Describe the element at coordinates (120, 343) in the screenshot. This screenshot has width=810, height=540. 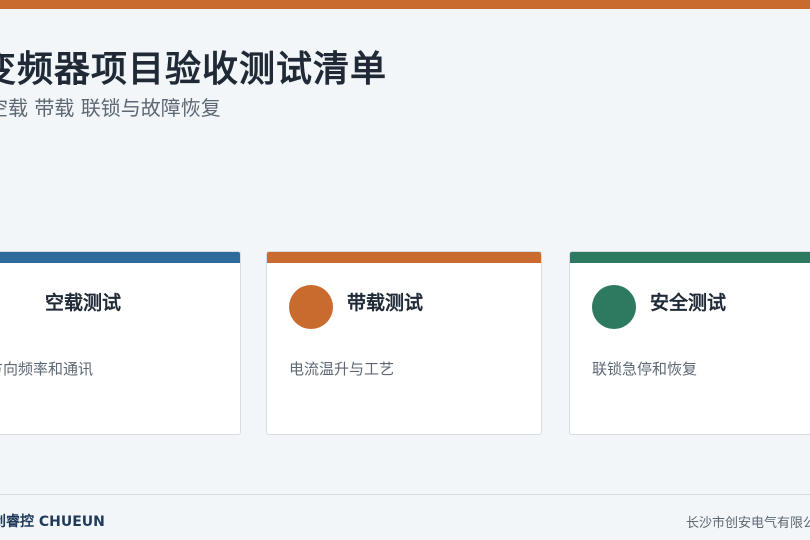
I see `card-no-load-test: 空载测试 方向频率和通讯` at that location.